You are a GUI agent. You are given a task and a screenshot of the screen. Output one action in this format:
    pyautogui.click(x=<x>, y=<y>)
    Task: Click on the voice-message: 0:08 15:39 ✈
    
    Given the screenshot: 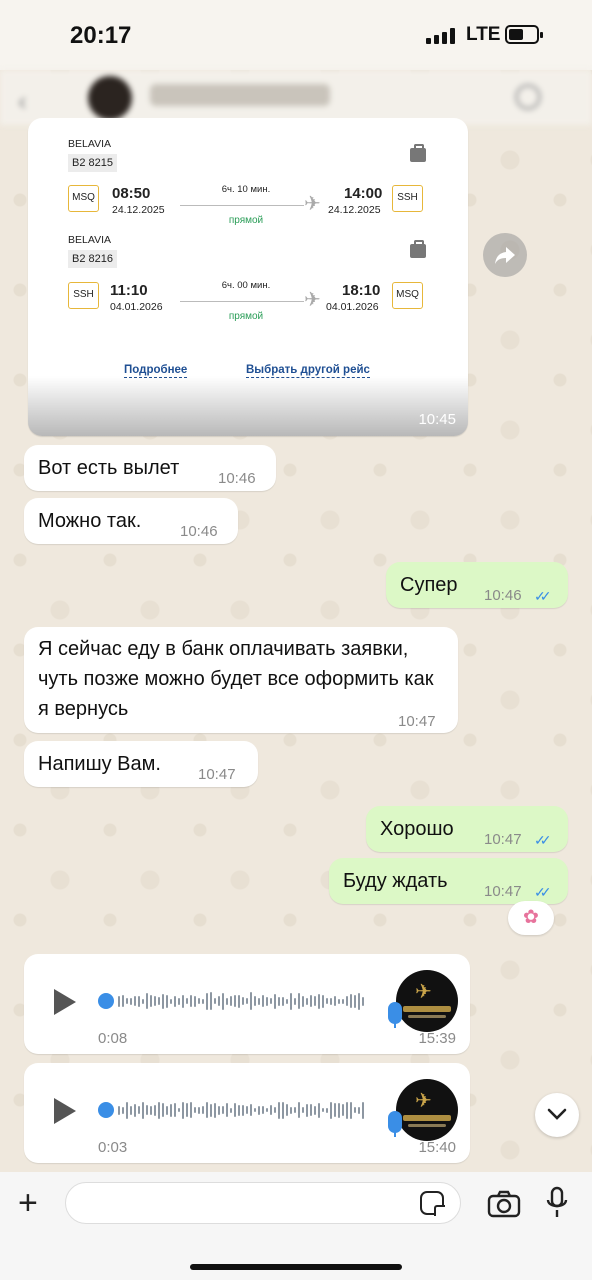 What is the action you would take?
    pyautogui.click(x=247, y=1004)
    